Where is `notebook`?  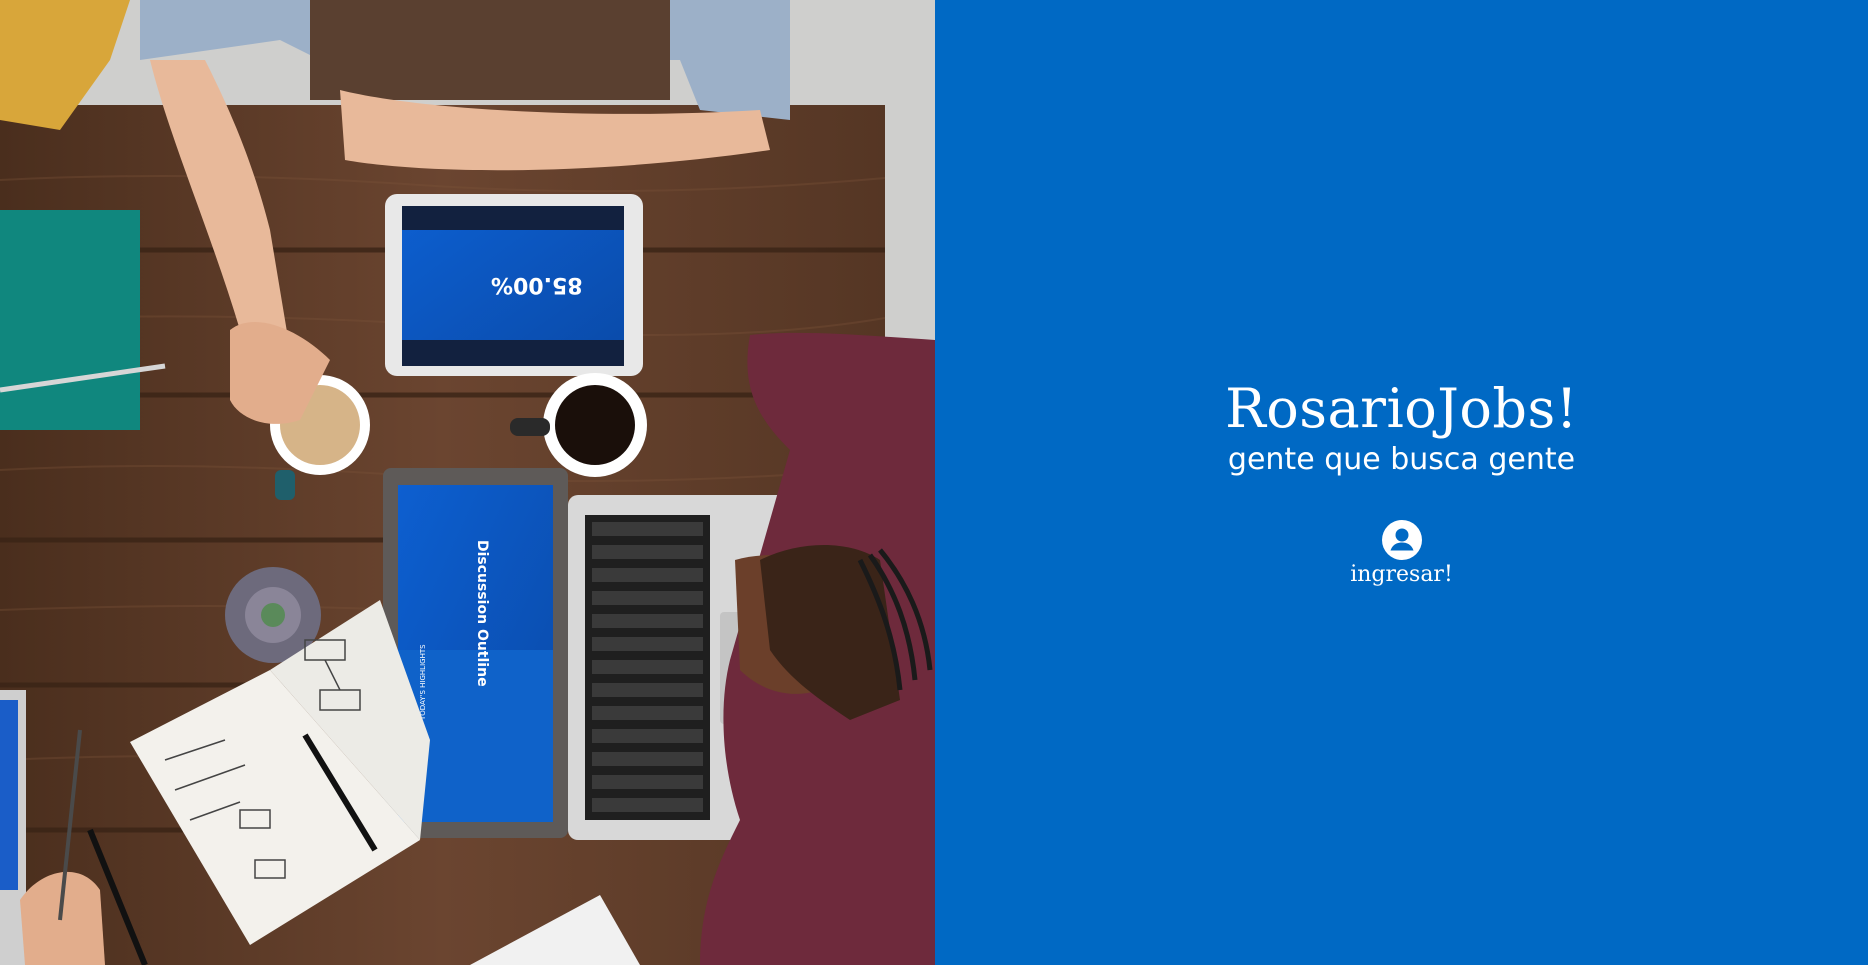 notebook is located at coordinates (70, 320).